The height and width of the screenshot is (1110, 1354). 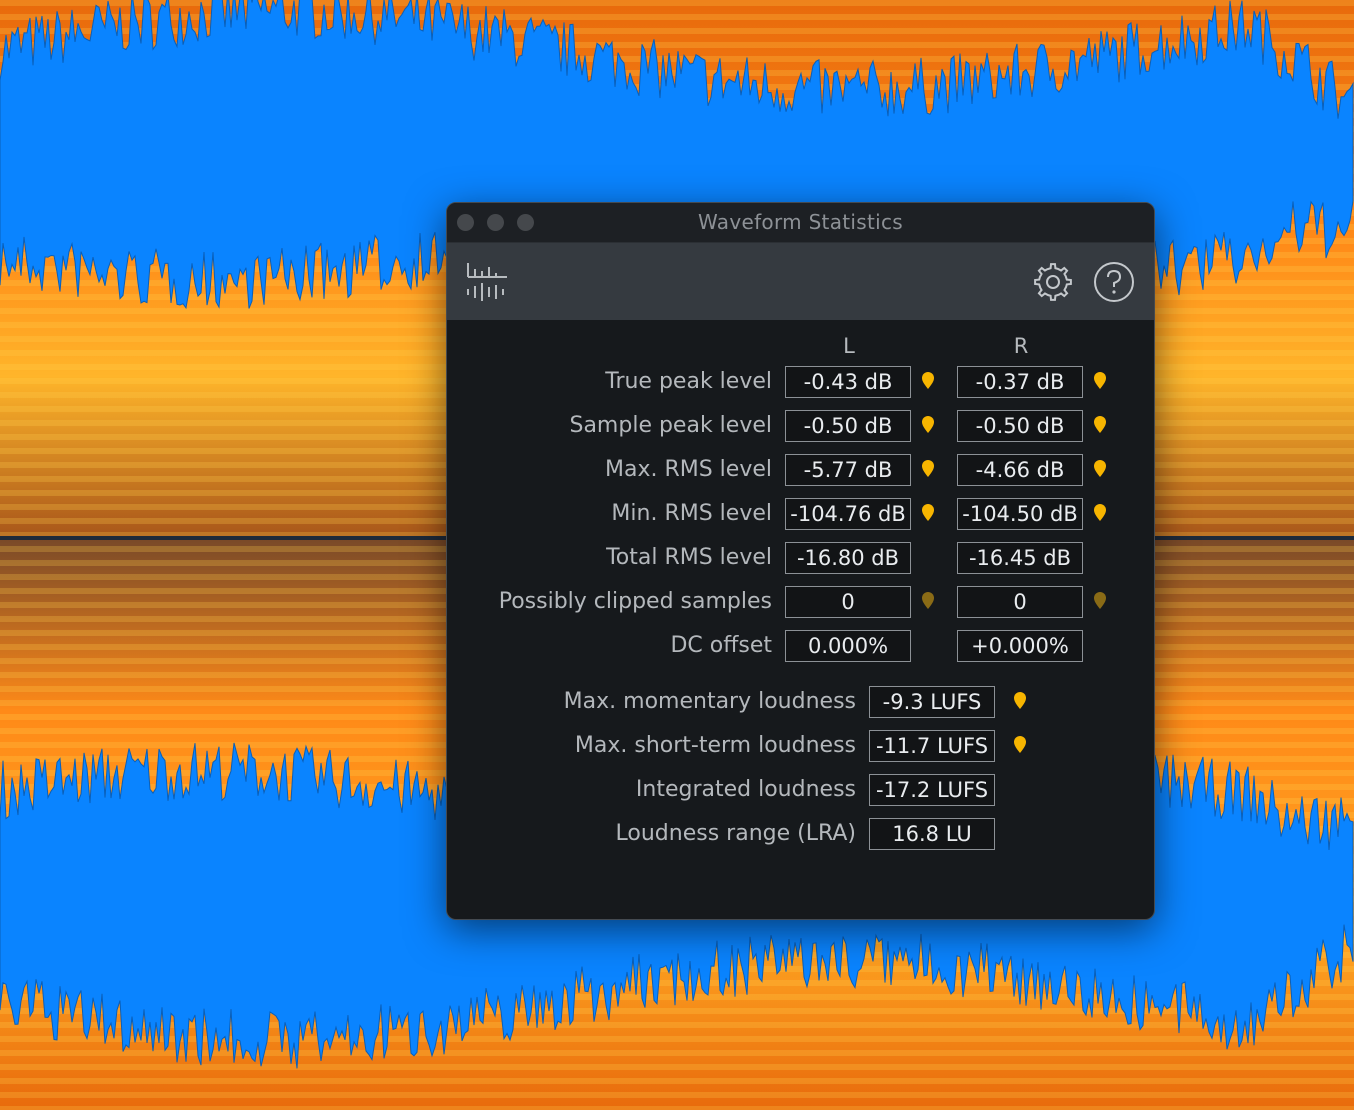 I want to click on column-header-left: L, so click(x=849, y=346).